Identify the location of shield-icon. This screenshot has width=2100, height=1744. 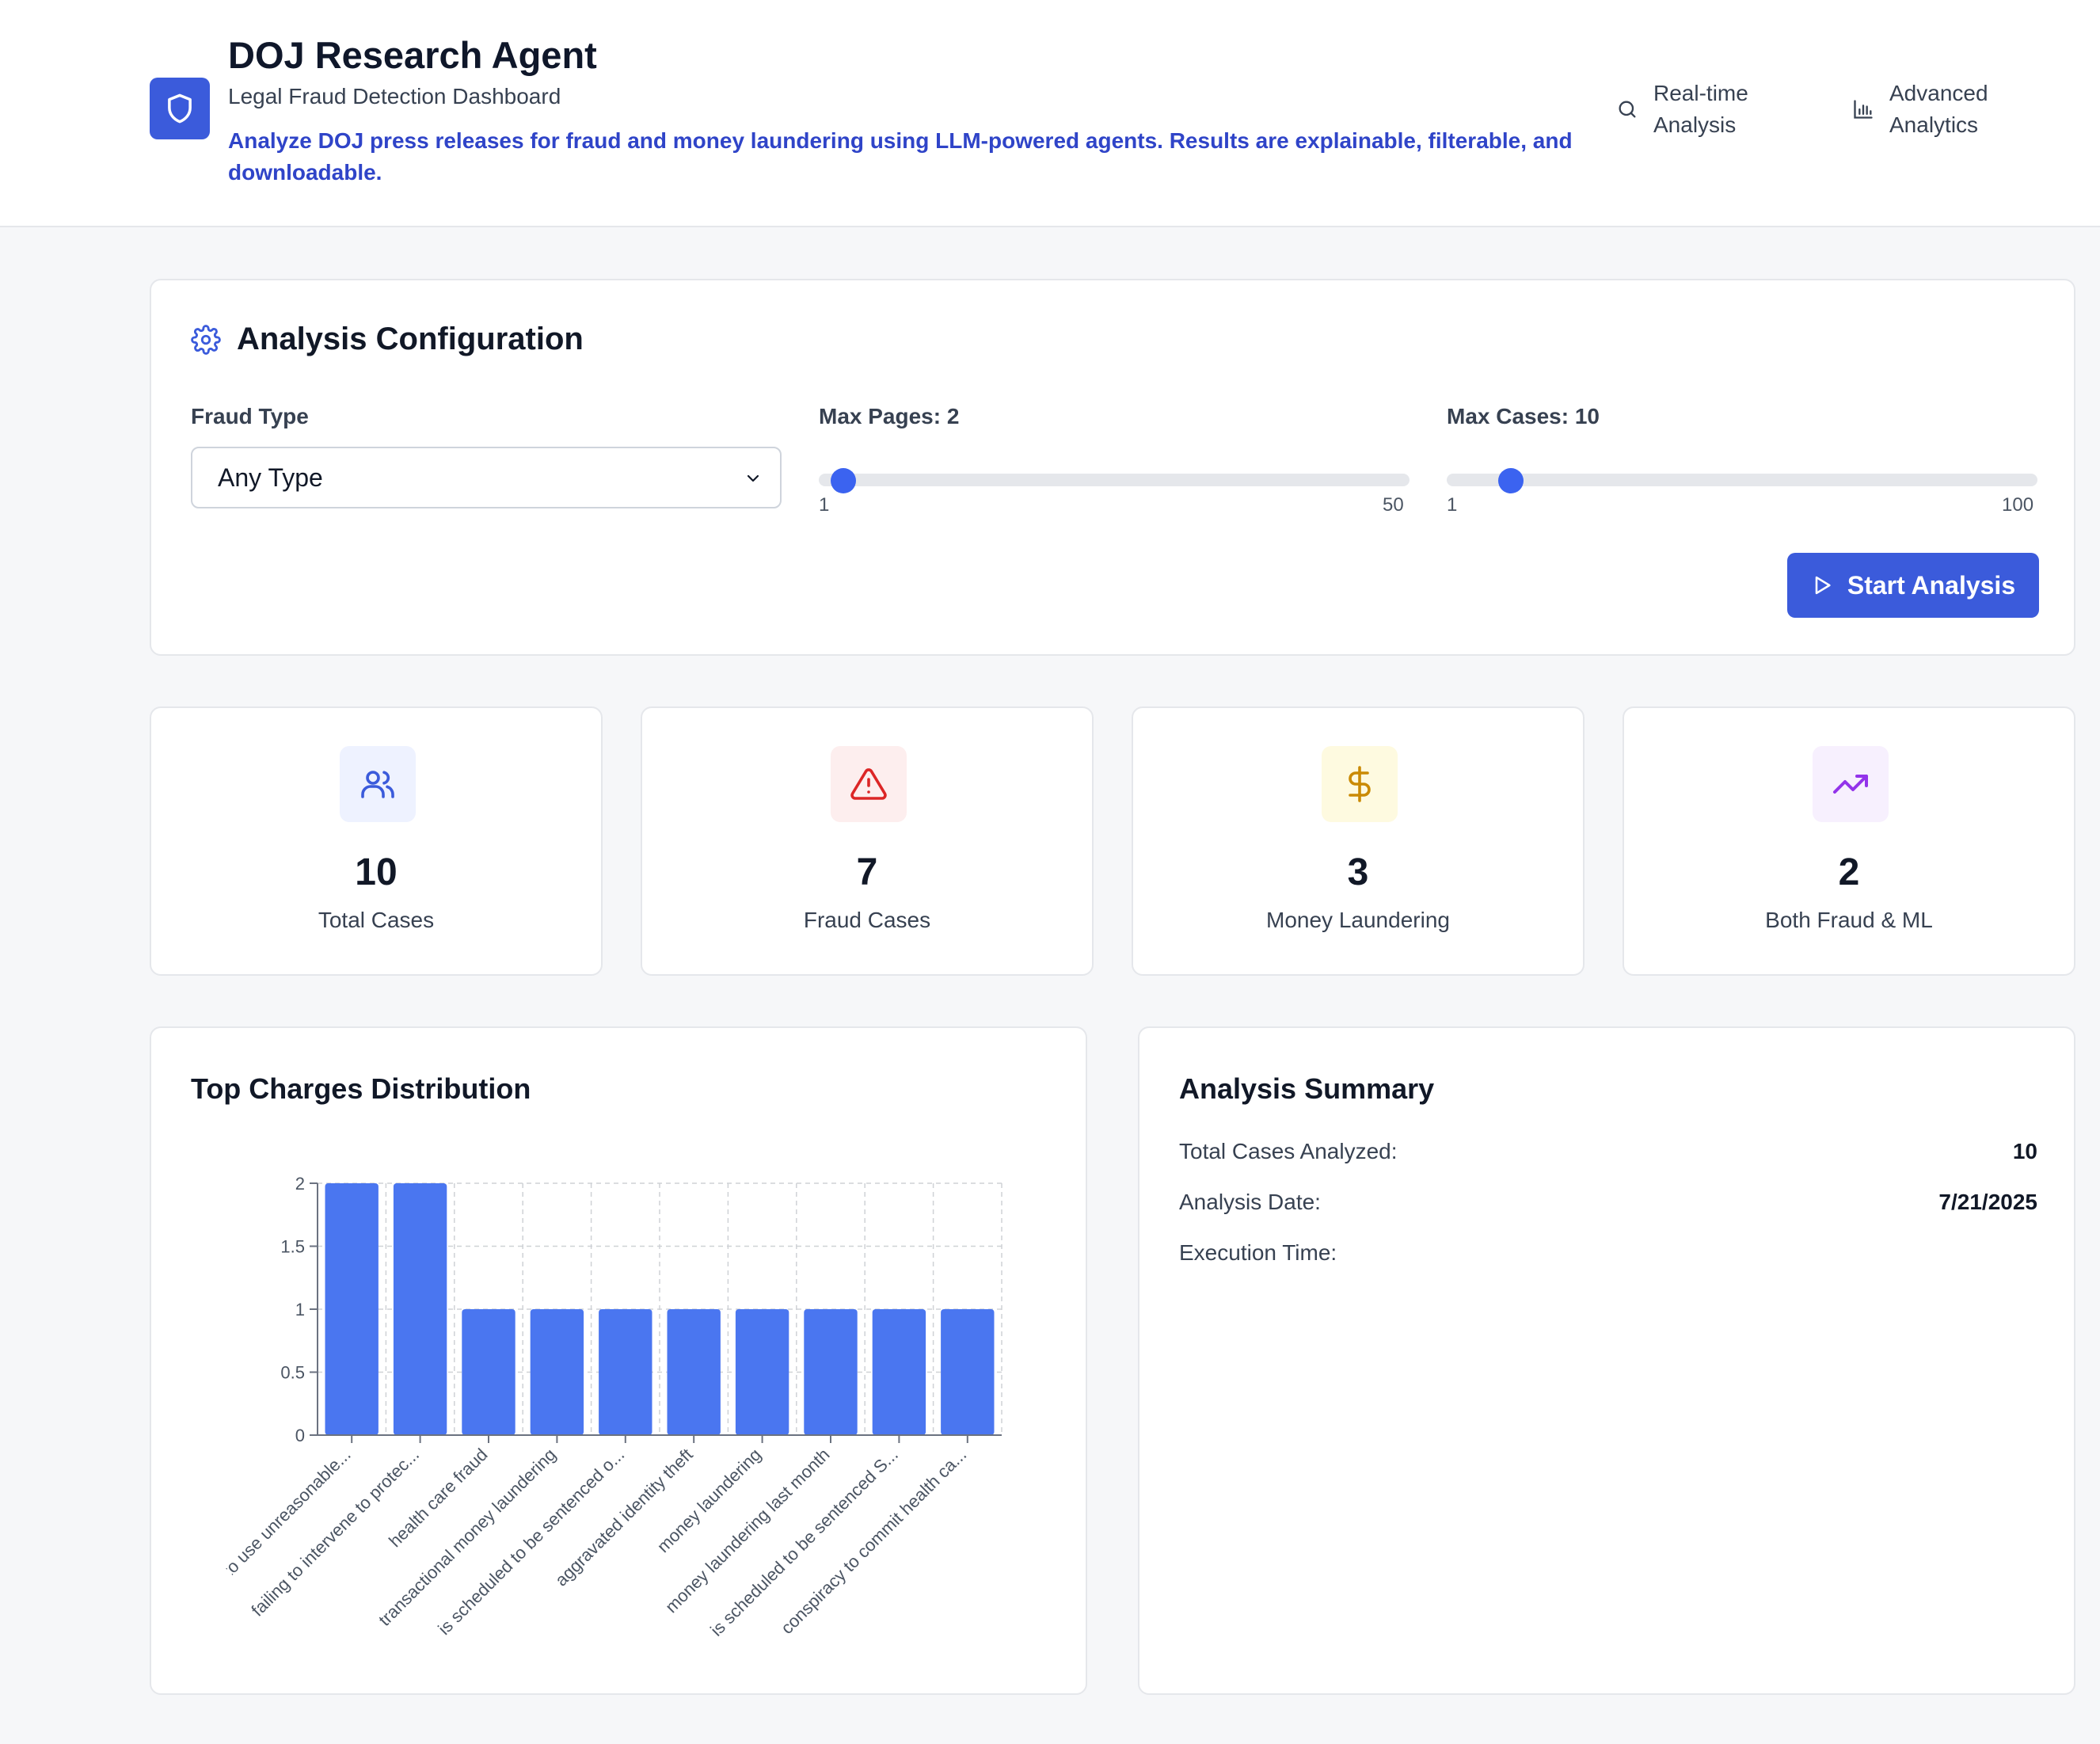
(180, 109).